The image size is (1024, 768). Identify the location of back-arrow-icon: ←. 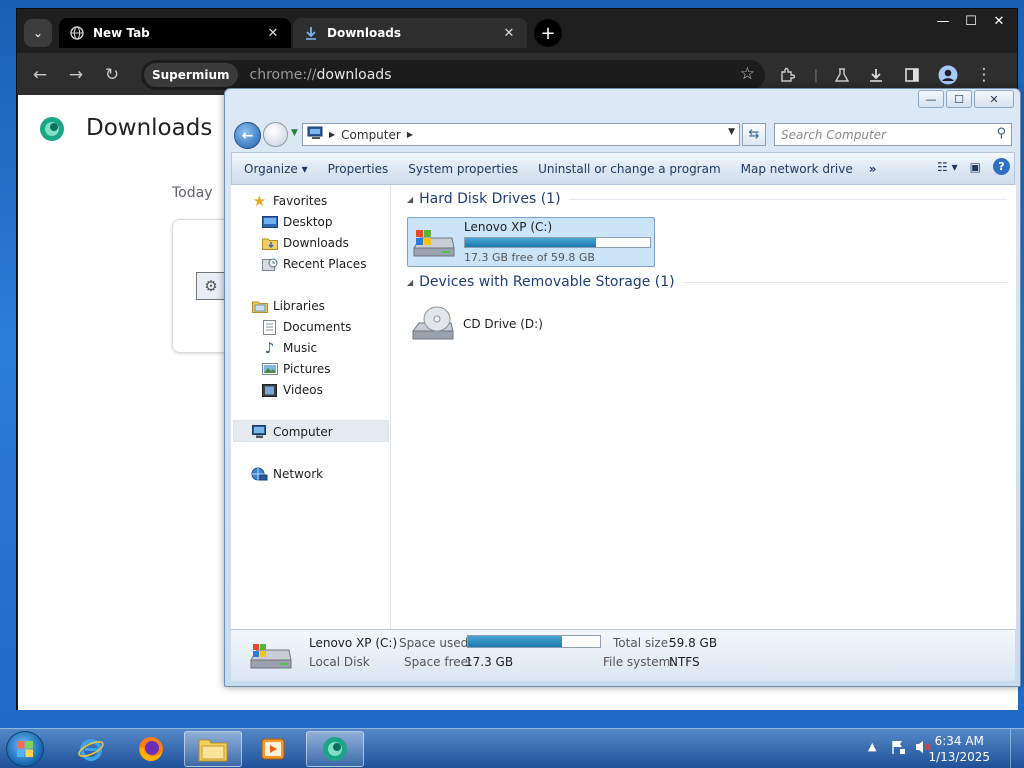
(247, 135).